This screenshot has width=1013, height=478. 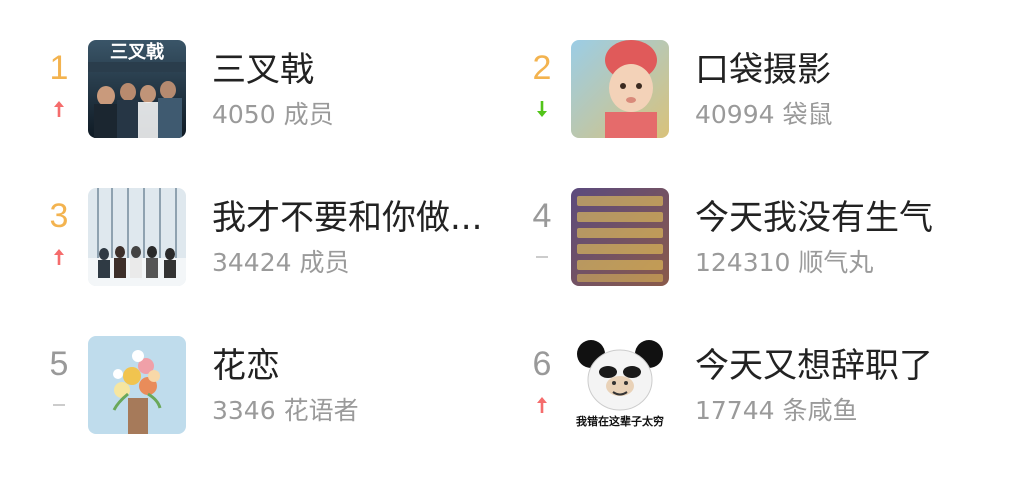 I want to click on ranking-item-5: 5 花恋 3346 花语者, so click(x=274, y=388).